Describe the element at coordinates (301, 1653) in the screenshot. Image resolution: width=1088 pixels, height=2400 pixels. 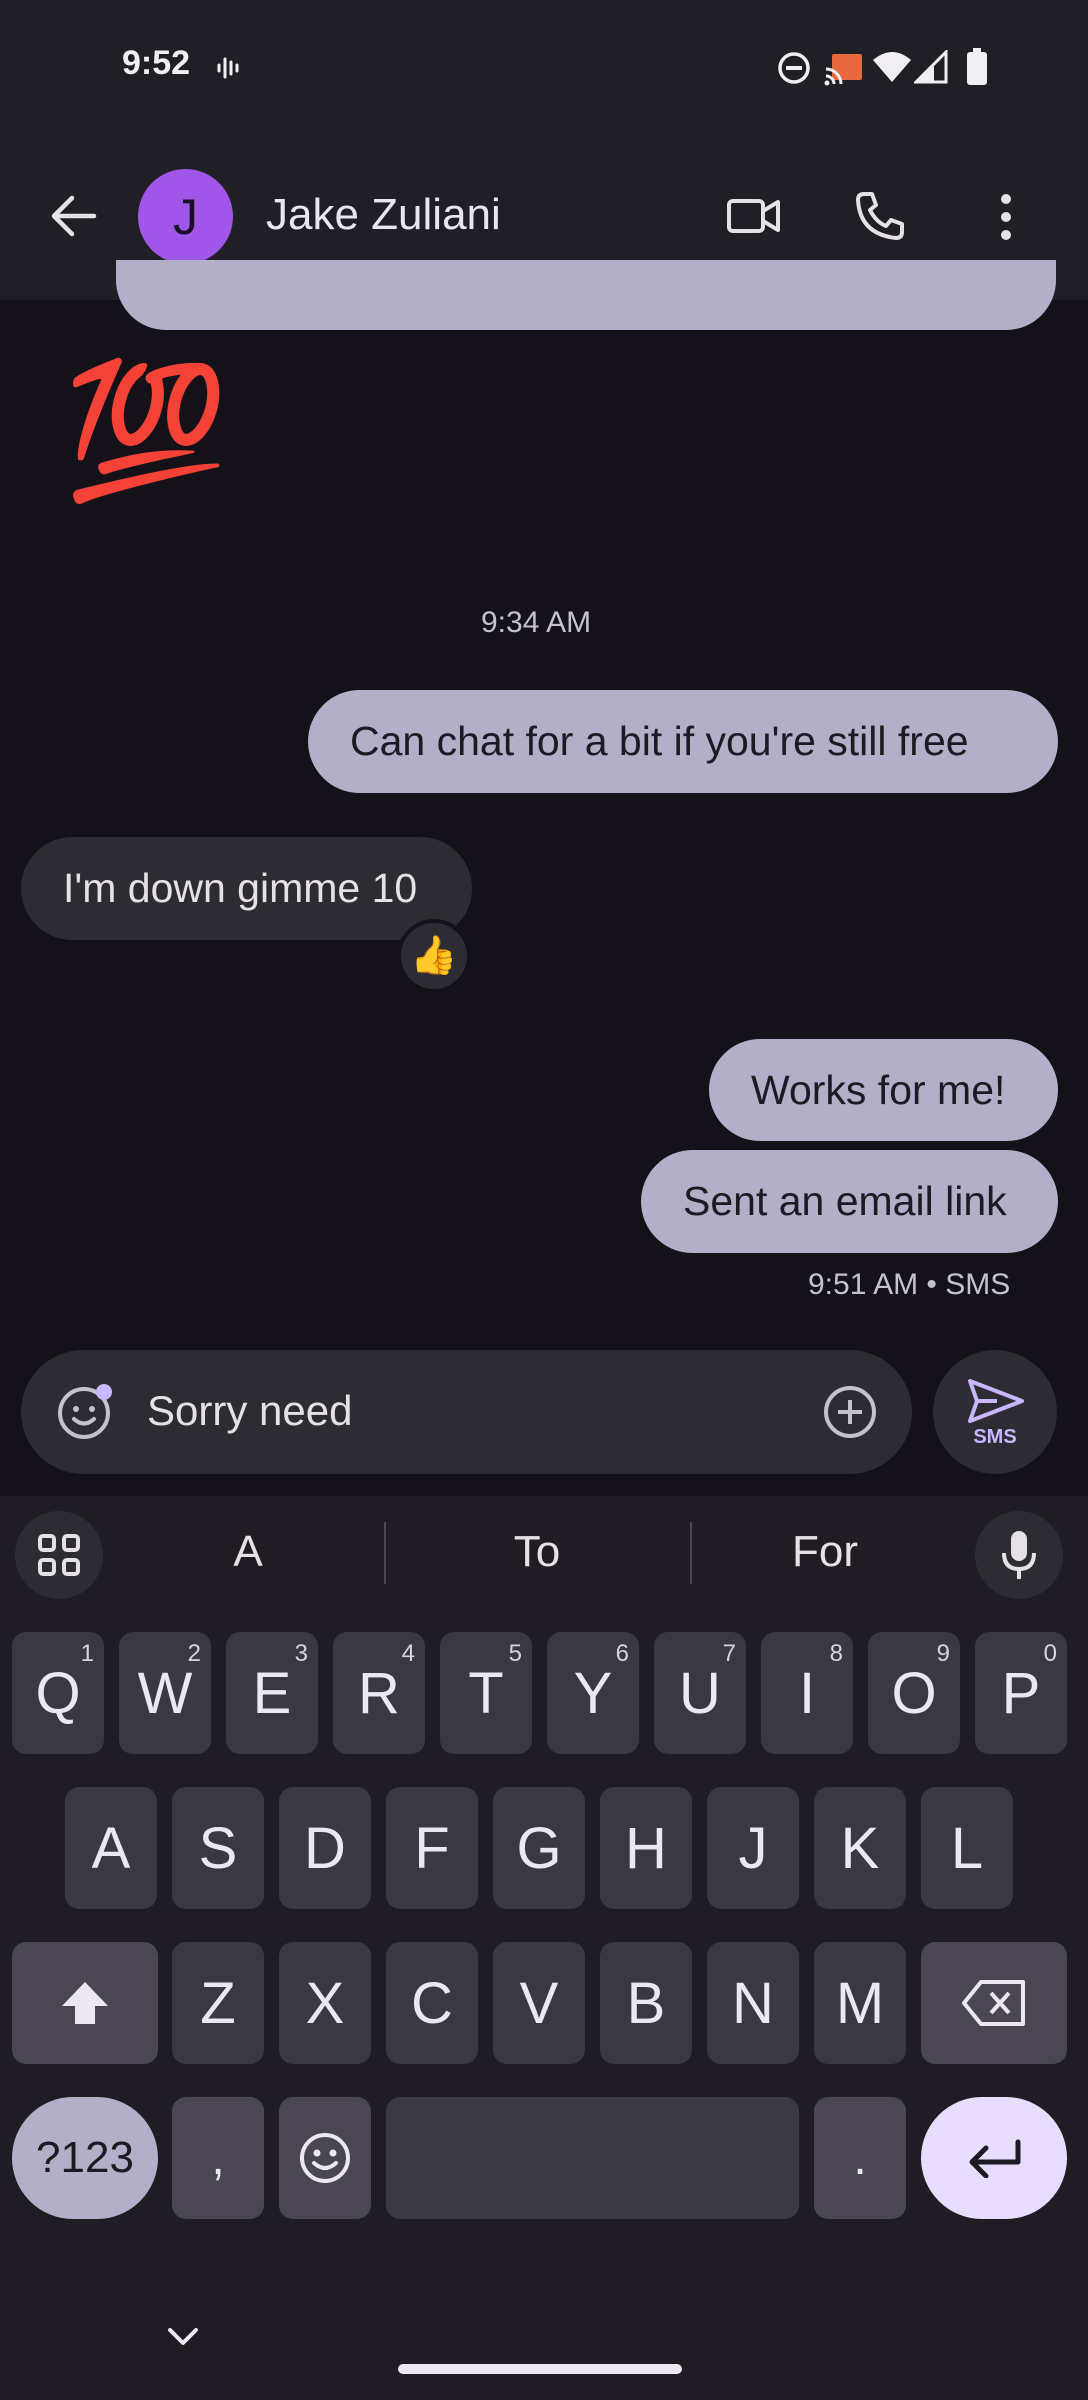
I see `key-number-hint: 3` at that location.